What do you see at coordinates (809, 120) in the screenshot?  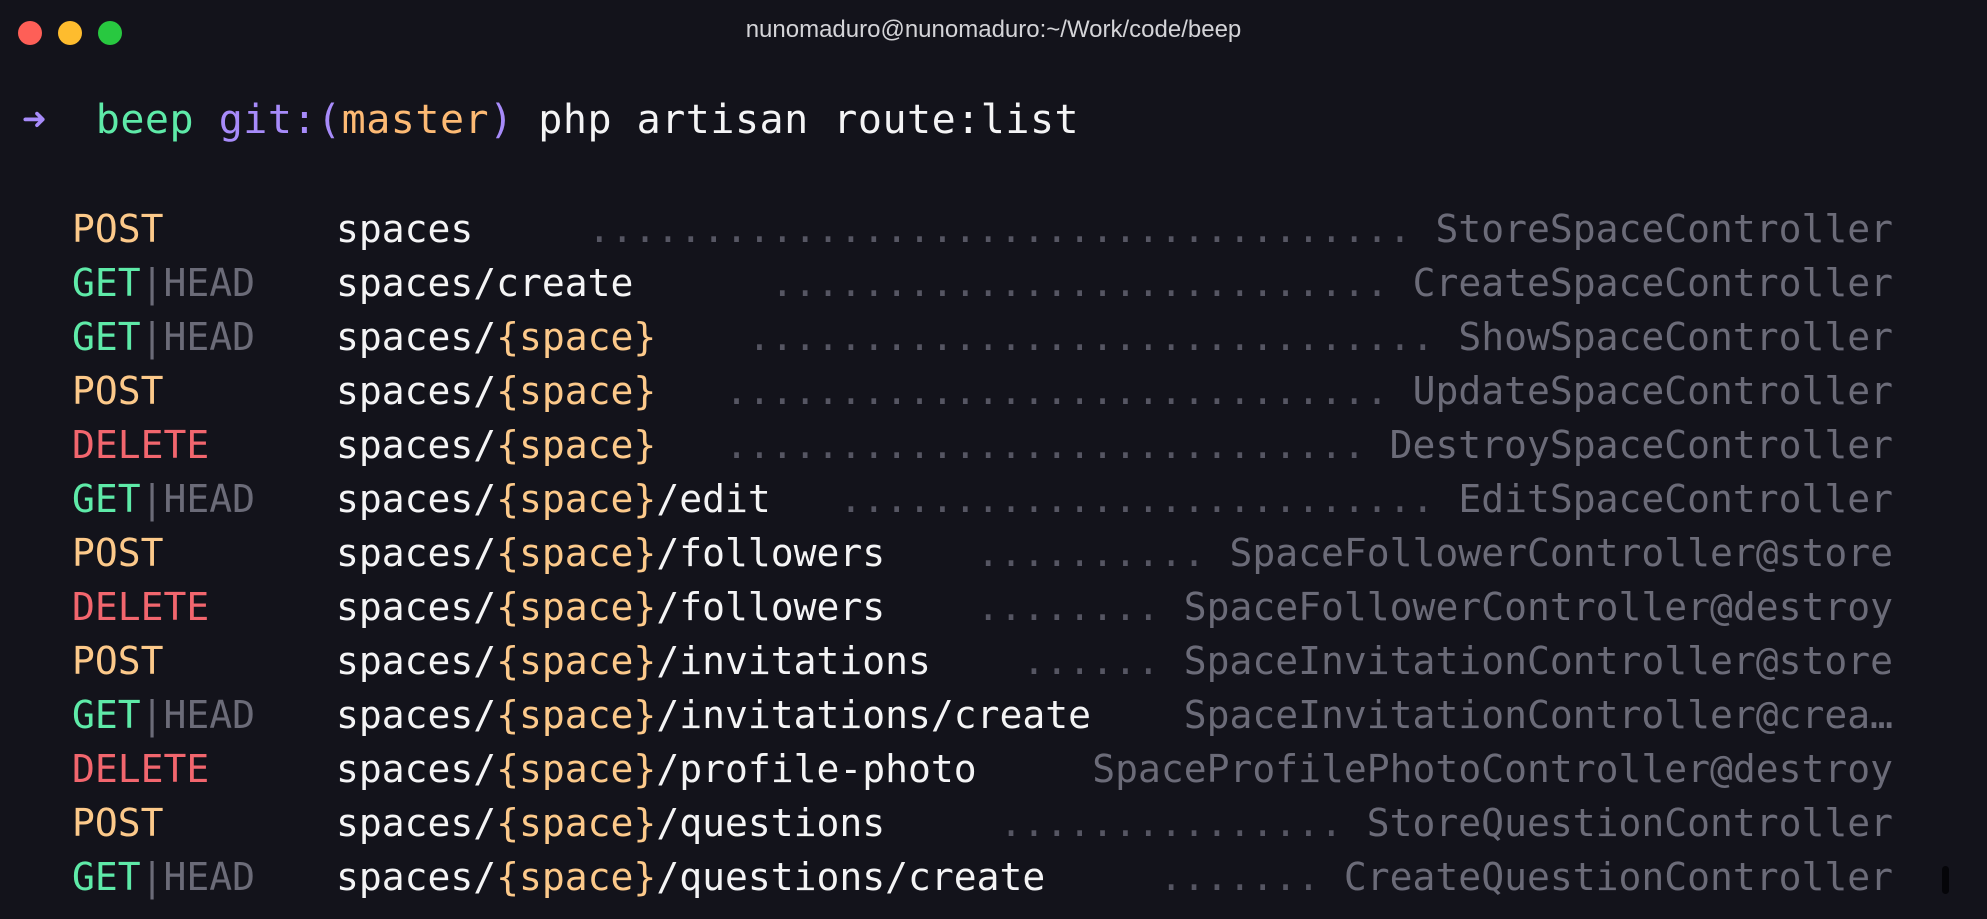 I see `command-text: php artisan route:list` at bounding box center [809, 120].